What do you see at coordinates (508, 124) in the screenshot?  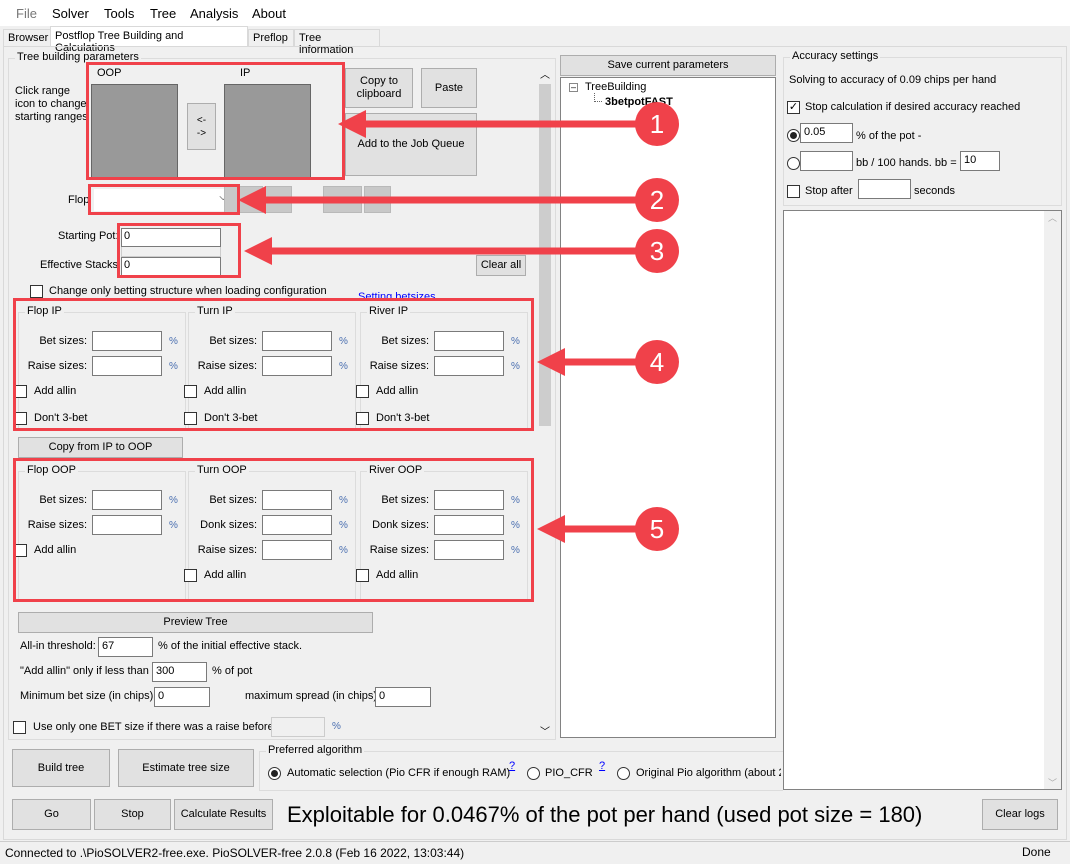 I see `callout-arrow-1: 1` at bounding box center [508, 124].